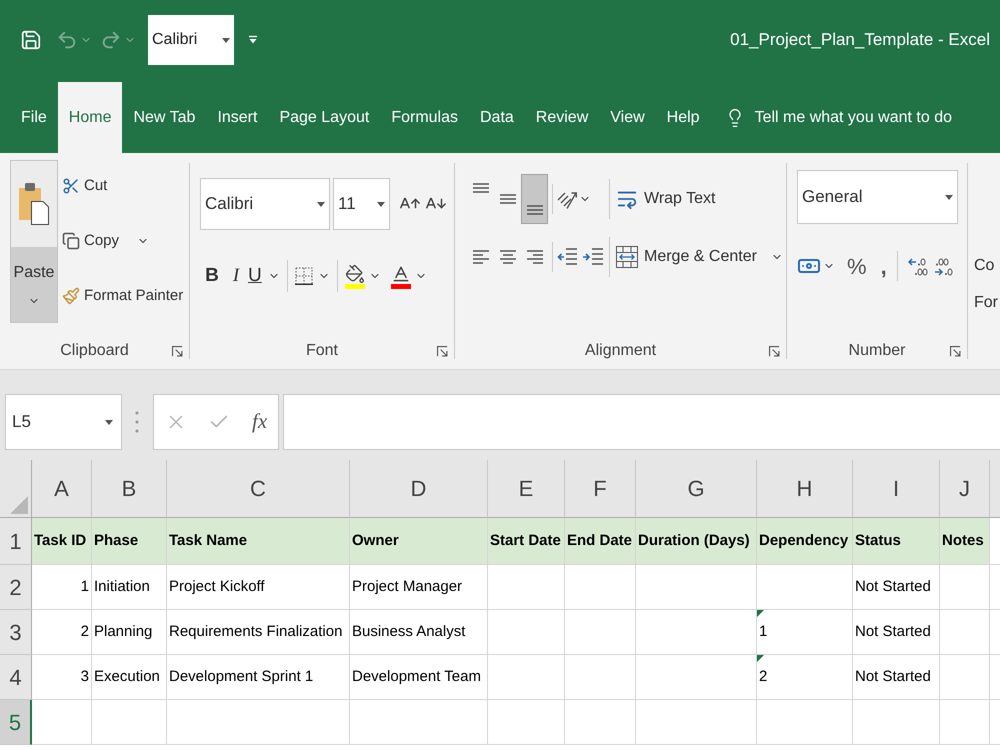 The height and width of the screenshot is (750, 1000). I want to click on table-header-cell: End Date, so click(600, 541).